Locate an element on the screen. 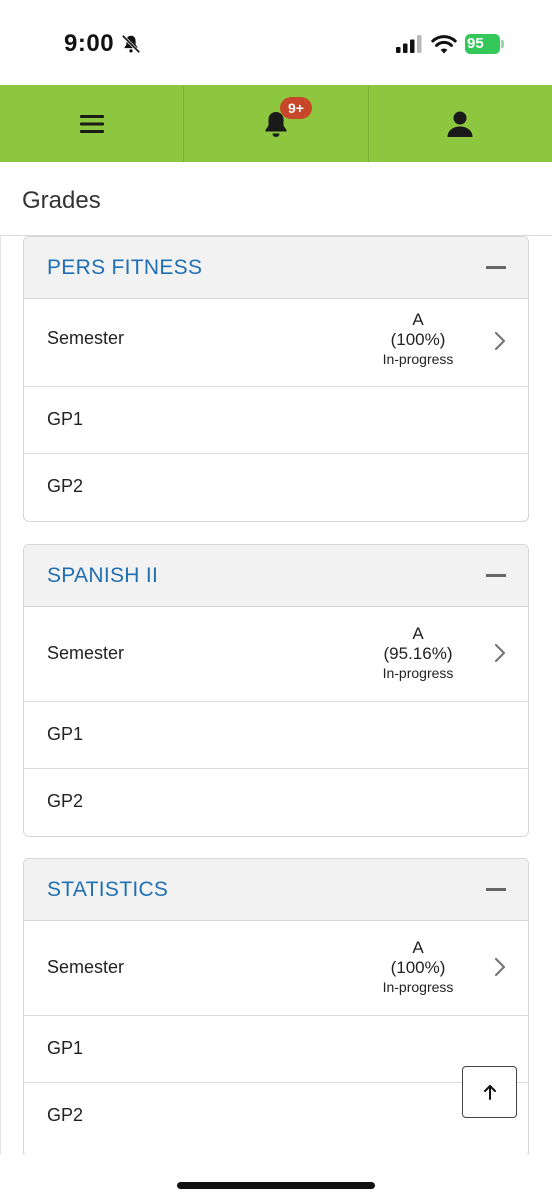 This screenshot has height=1200, width=552. wifi-icon is located at coordinates (444, 44).